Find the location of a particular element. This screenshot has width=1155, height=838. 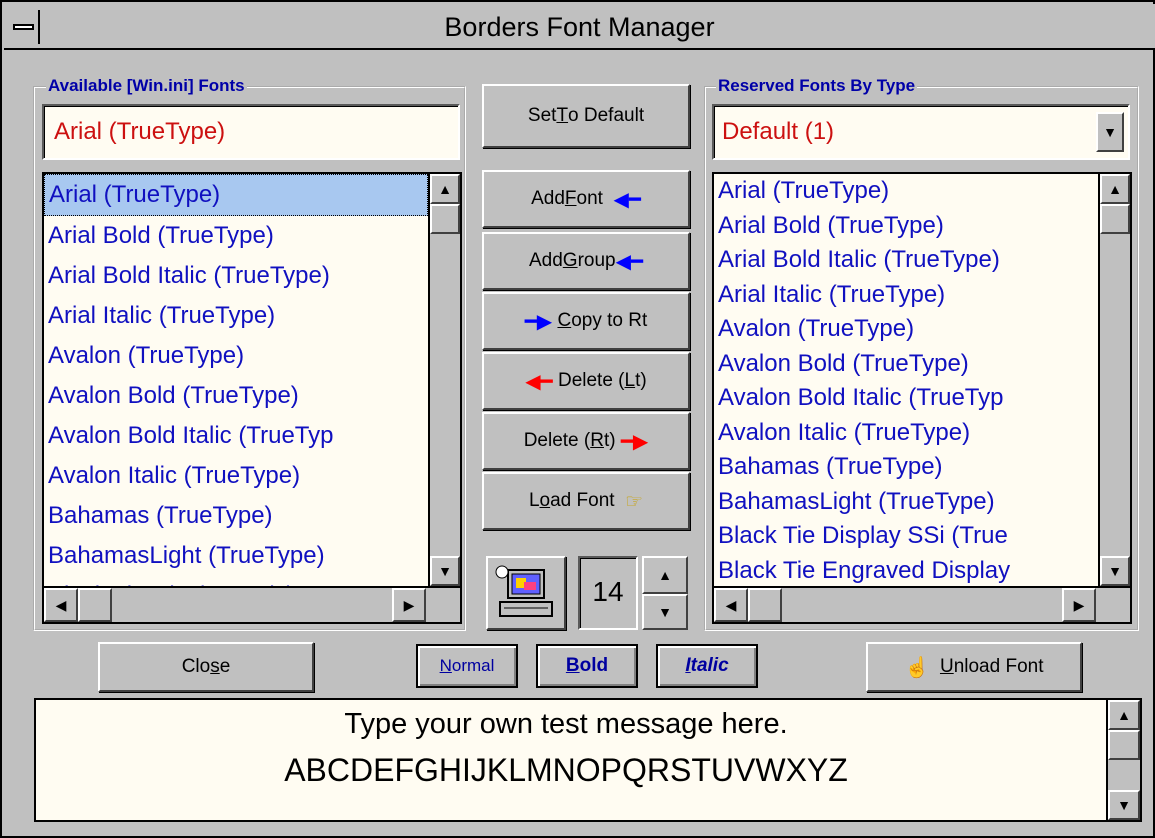

size-down-icon: ▼ is located at coordinates (665, 612).